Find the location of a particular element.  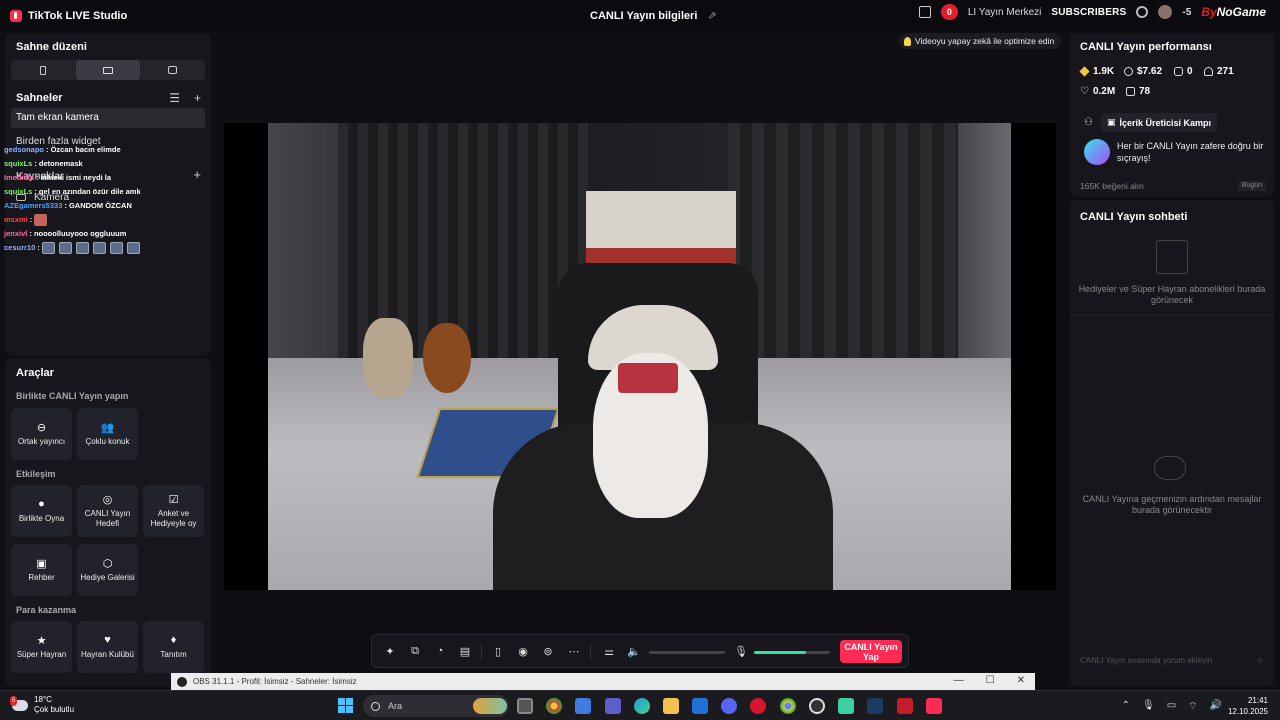

mic-volume-slider is located at coordinates (792, 652).